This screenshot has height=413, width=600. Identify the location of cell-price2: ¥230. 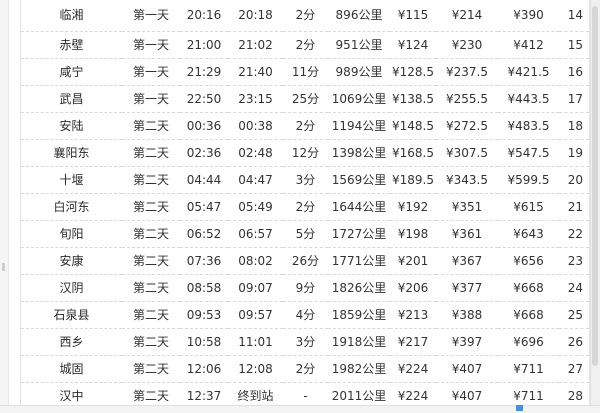
(467, 45).